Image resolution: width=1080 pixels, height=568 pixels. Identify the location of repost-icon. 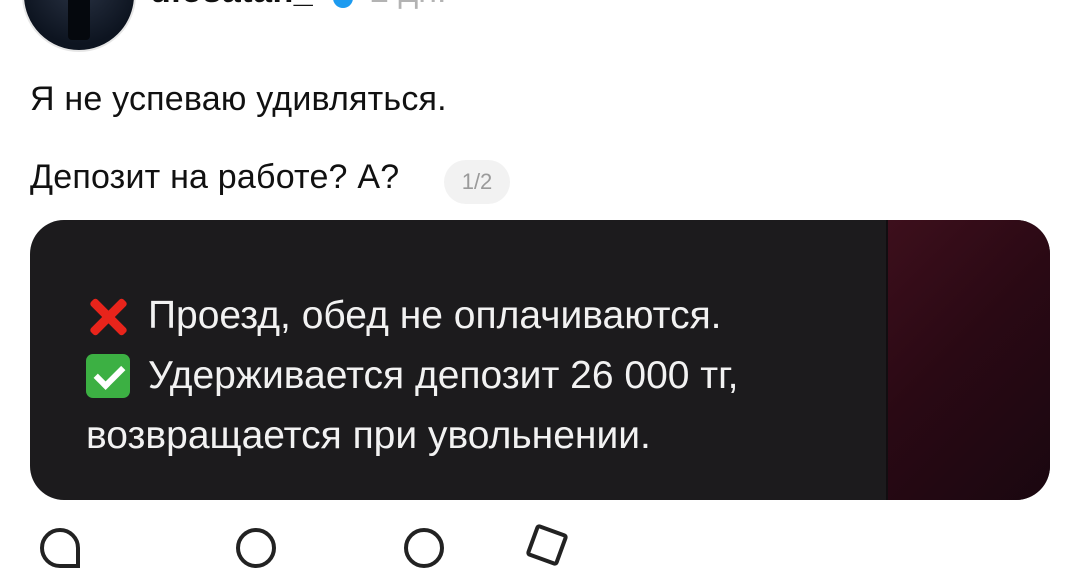
(424, 548).